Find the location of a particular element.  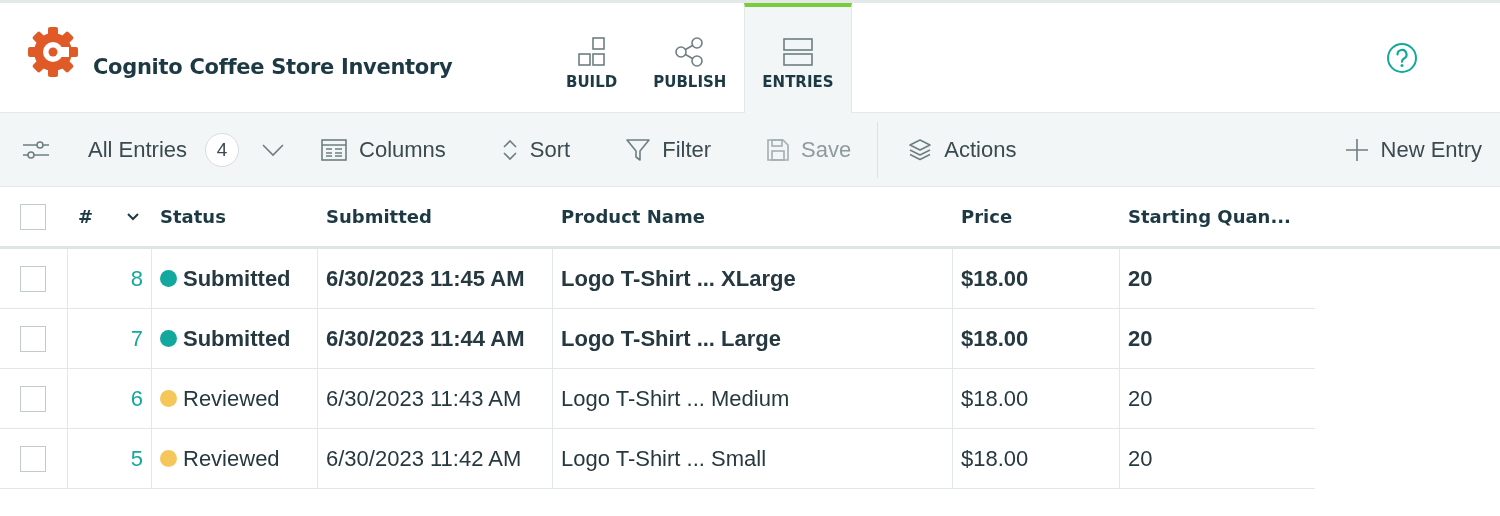

count-badge: 4 is located at coordinates (222, 149).